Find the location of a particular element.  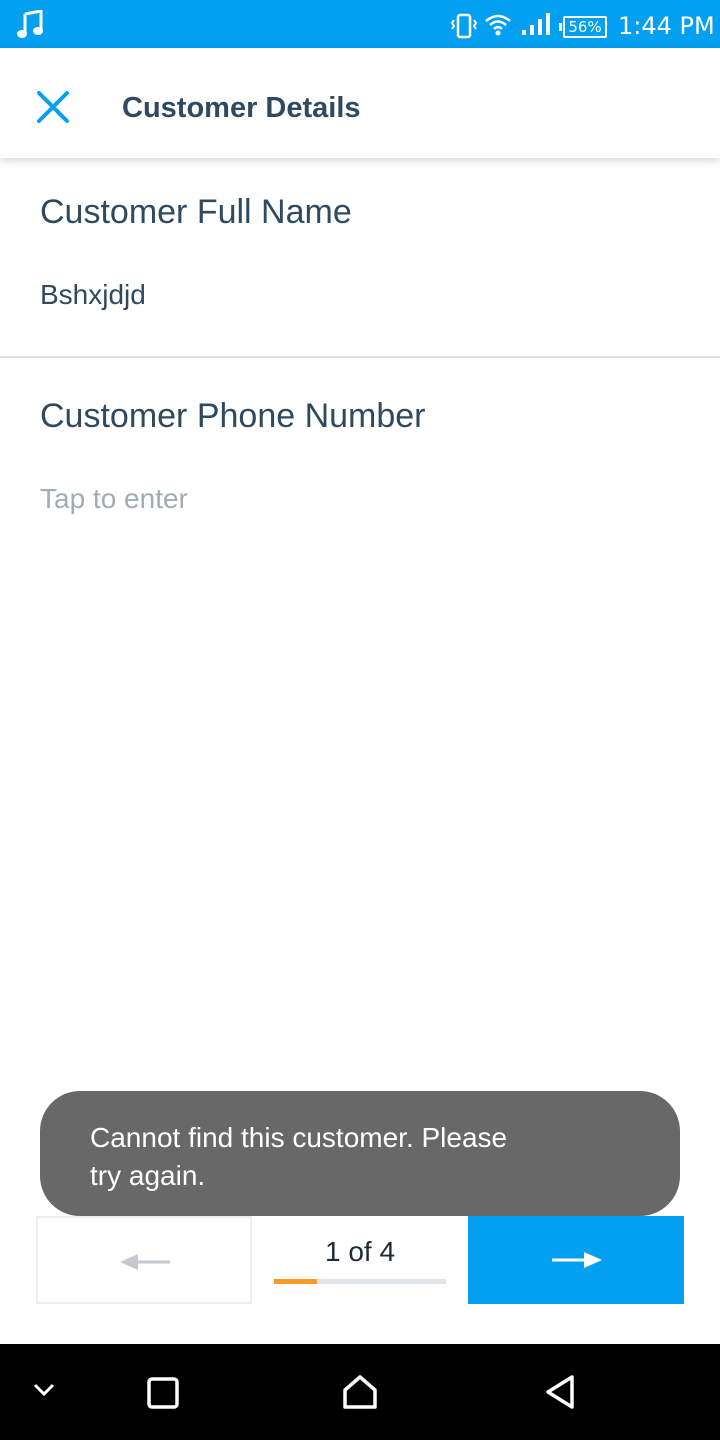

progress-fill is located at coordinates (295, 1281).